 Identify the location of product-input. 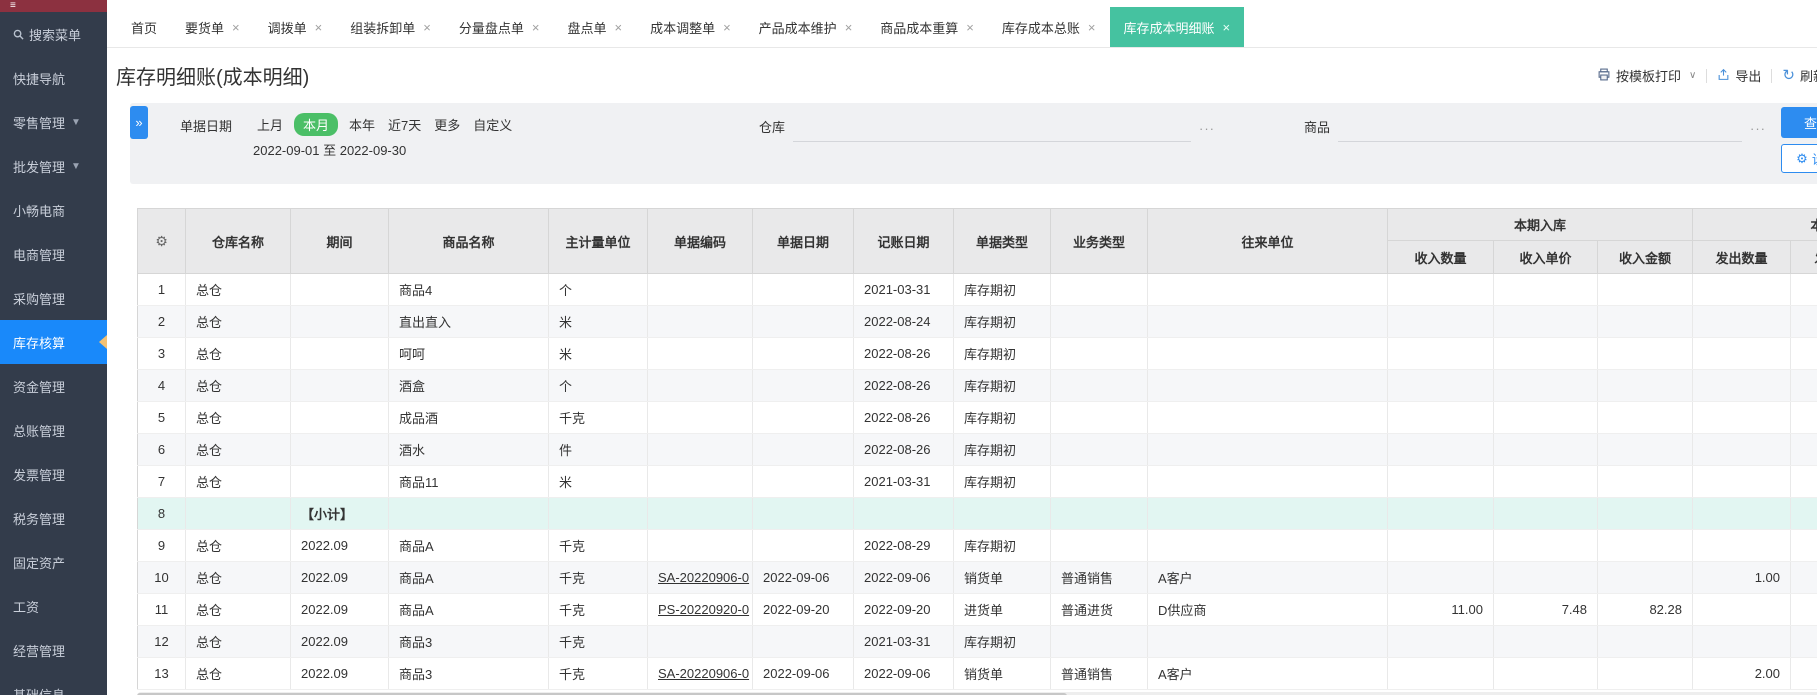
(1540, 128).